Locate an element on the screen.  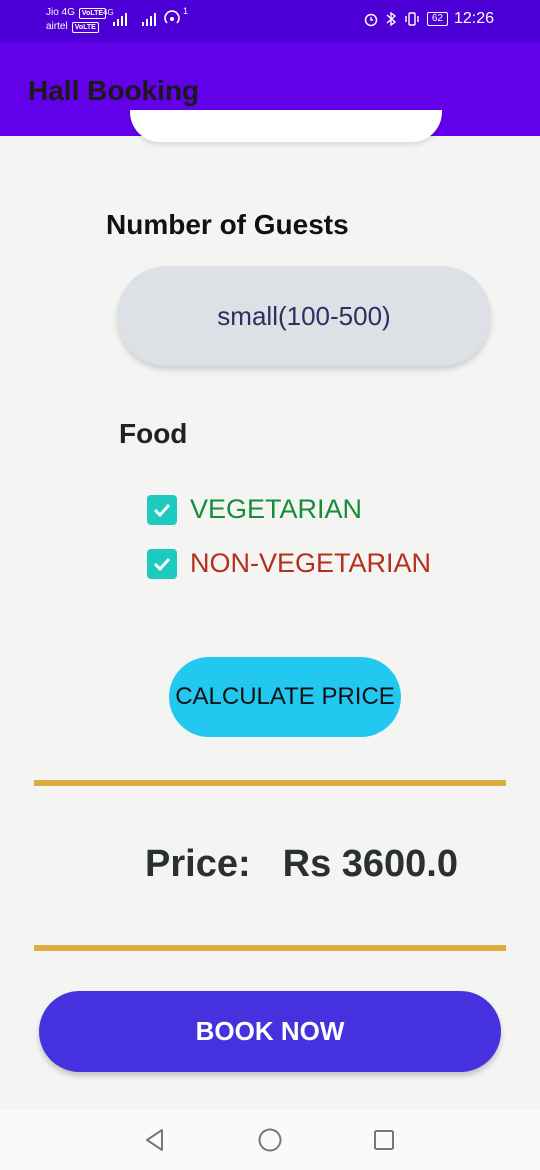
previous-field-card is located at coordinates (286, 126).